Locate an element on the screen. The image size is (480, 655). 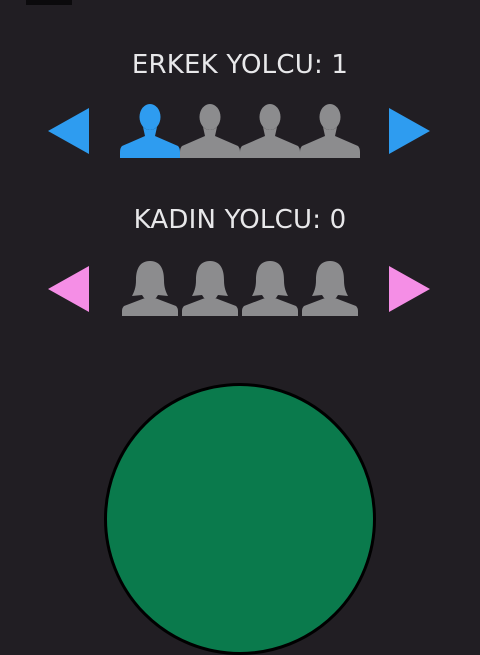
female-increase-button is located at coordinates (410, 289).